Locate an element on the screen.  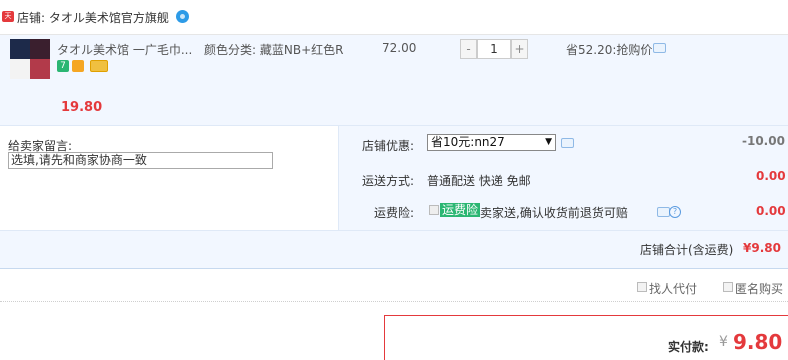
shipping-method: 普通配送 快递 免邮 is located at coordinates (479, 181).